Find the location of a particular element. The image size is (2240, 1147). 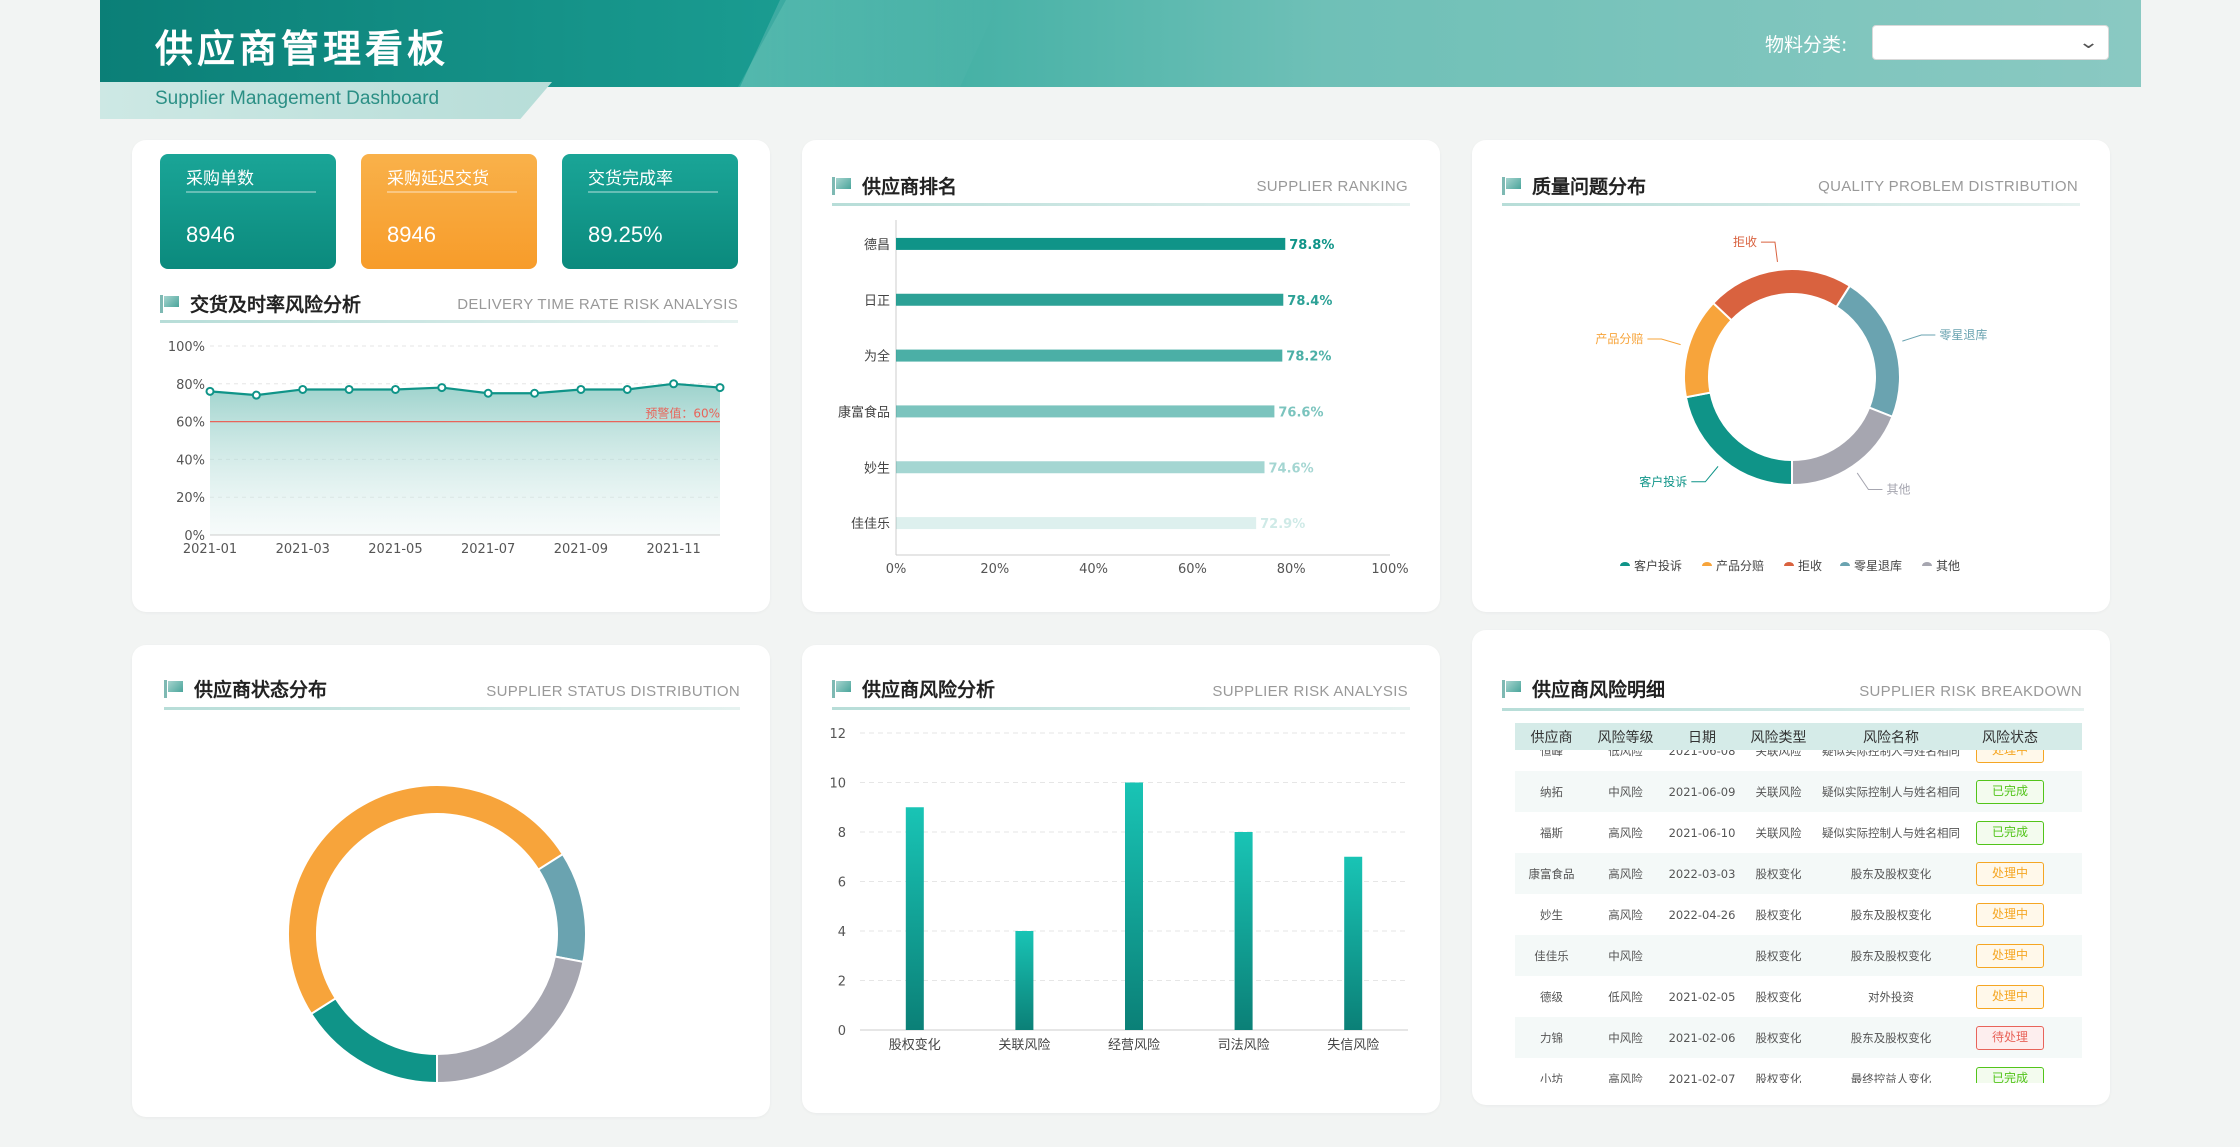

table-cell: 2021-02-06 is located at coordinates (1702, 1037).